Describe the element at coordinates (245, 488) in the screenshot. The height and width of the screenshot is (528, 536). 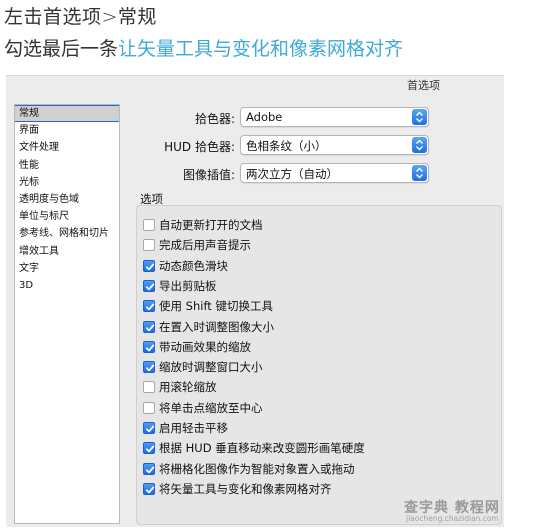
I see `option-label: 将矢量工具与变化和像素网格对齐` at that location.